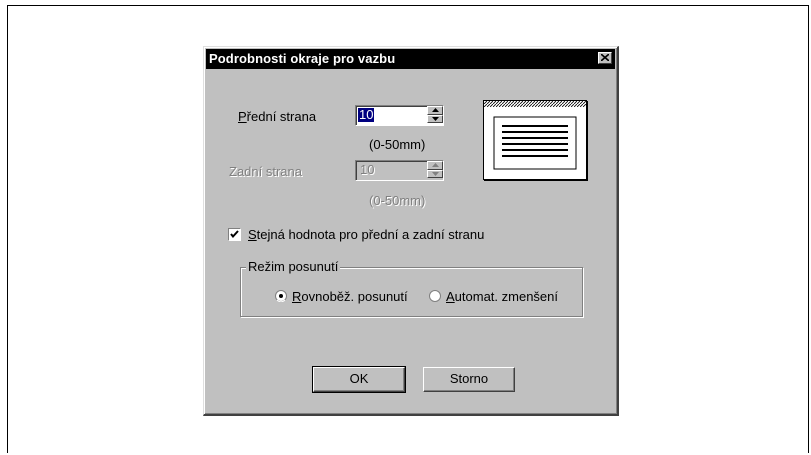  I want to click on title-bar: Podrobnosti okraje pro vazbu, so click(410, 59).